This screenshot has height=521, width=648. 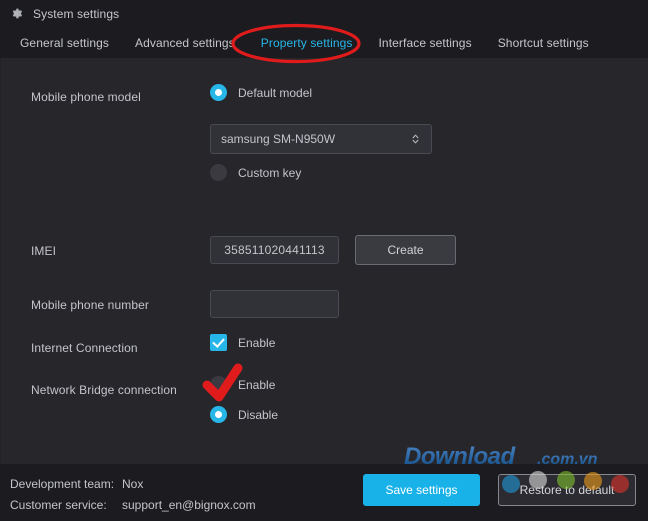 I want to click on gear-icon, so click(x=17, y=13).